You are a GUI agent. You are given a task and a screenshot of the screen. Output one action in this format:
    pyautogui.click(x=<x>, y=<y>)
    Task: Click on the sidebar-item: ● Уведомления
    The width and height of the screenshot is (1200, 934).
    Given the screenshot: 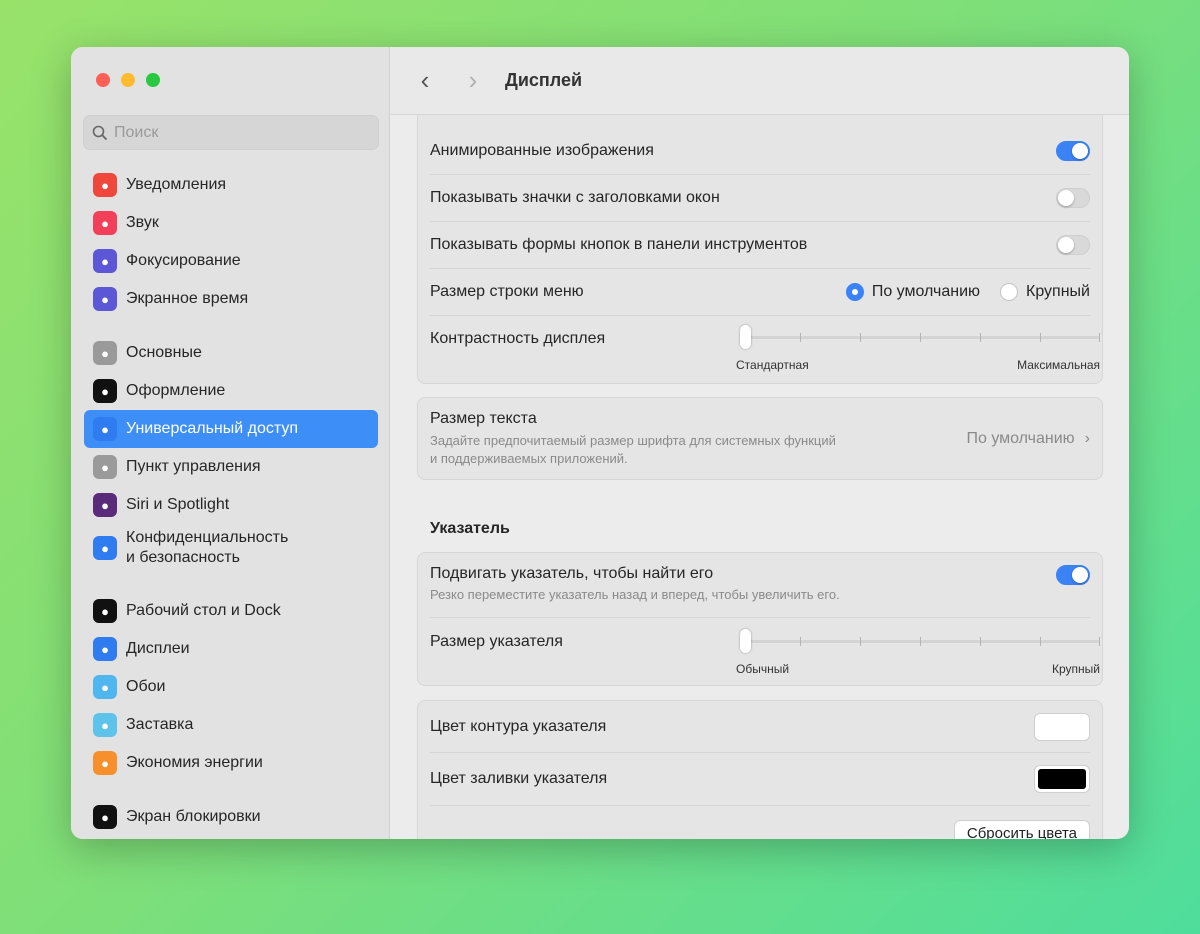 What is the action you would take?
    pyautogui.click(x=231, y=185)
    